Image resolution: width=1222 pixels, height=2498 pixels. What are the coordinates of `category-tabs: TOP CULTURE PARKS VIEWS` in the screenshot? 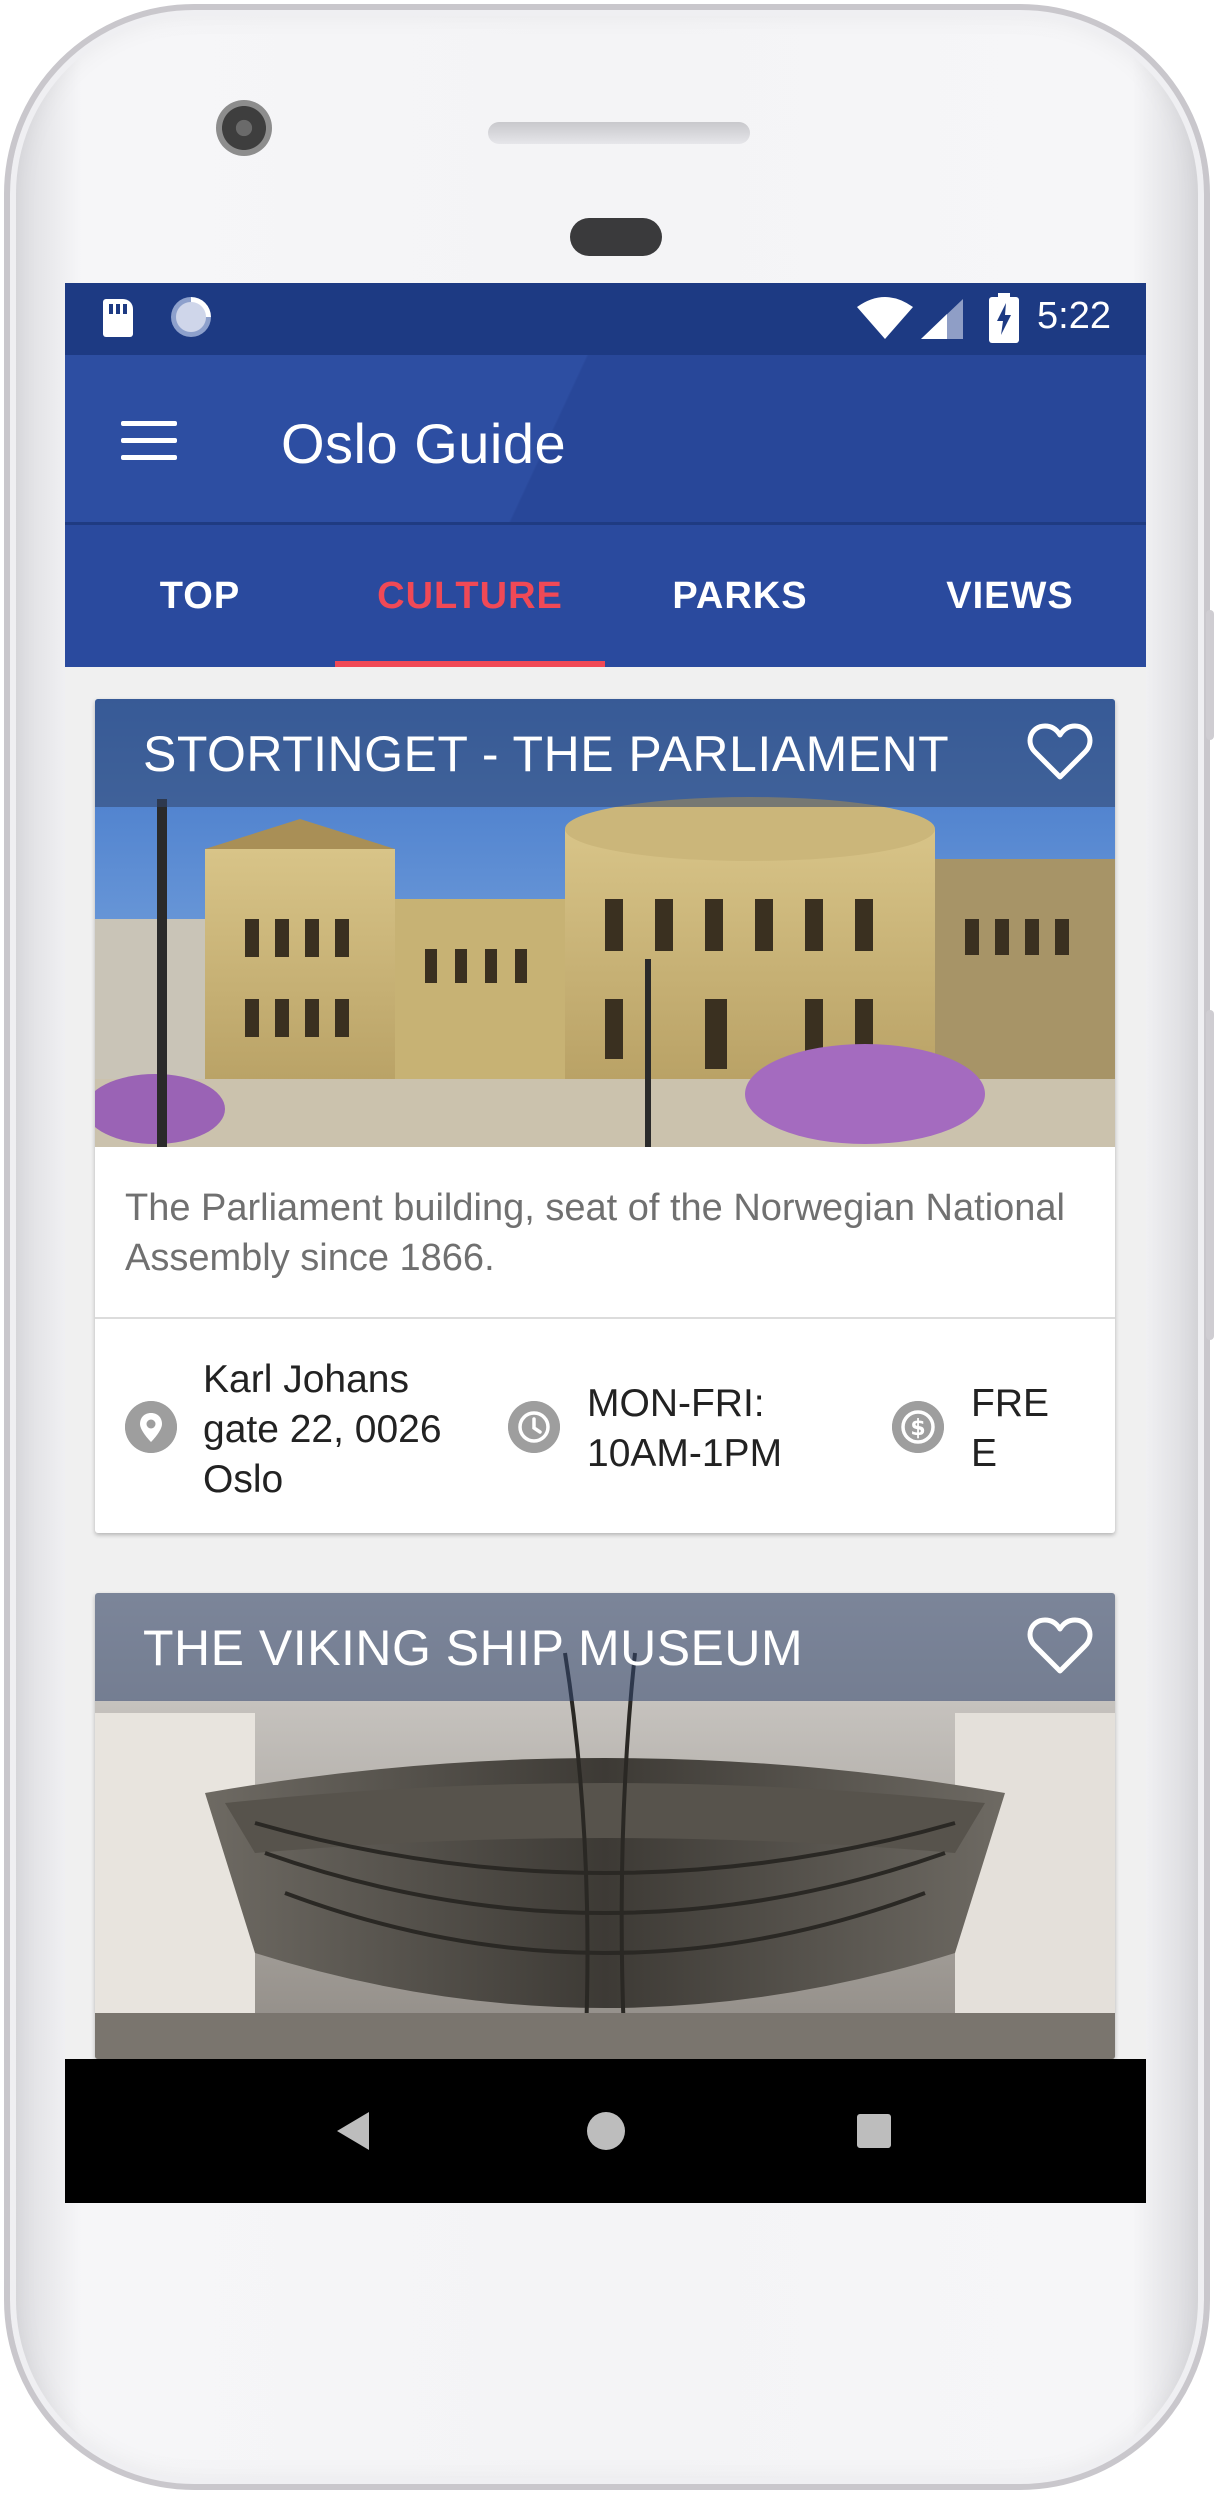 It's located at (605, 596).